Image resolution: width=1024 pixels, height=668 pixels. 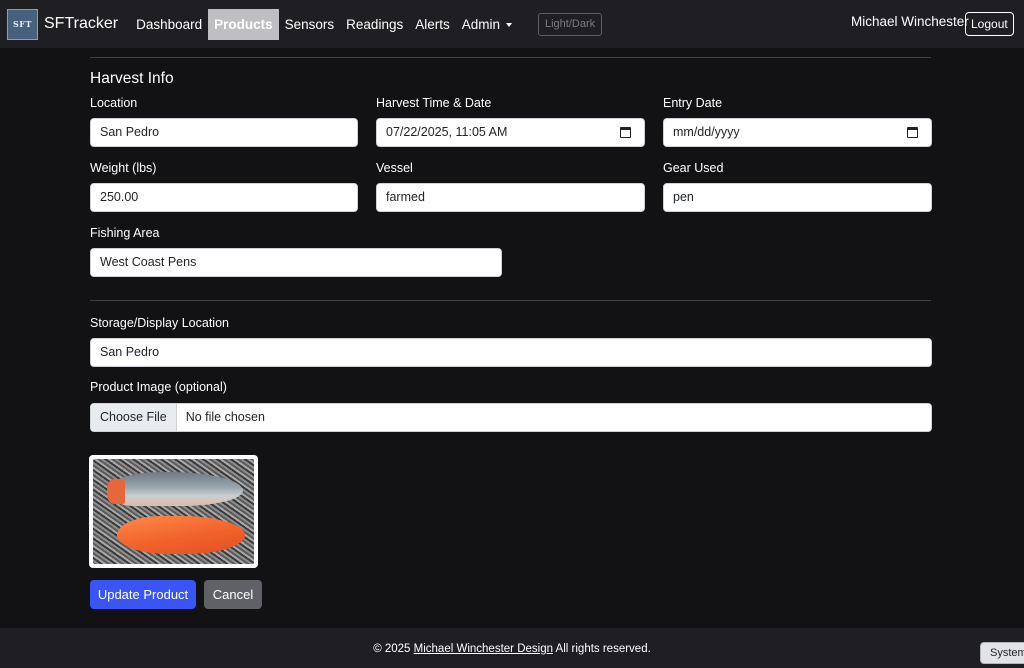 What do you see at coordinates (706, 132) in the screenshot?
I see `entry-date-placeholder: mm/dd/yyyy` at bounding box center [706, 132].